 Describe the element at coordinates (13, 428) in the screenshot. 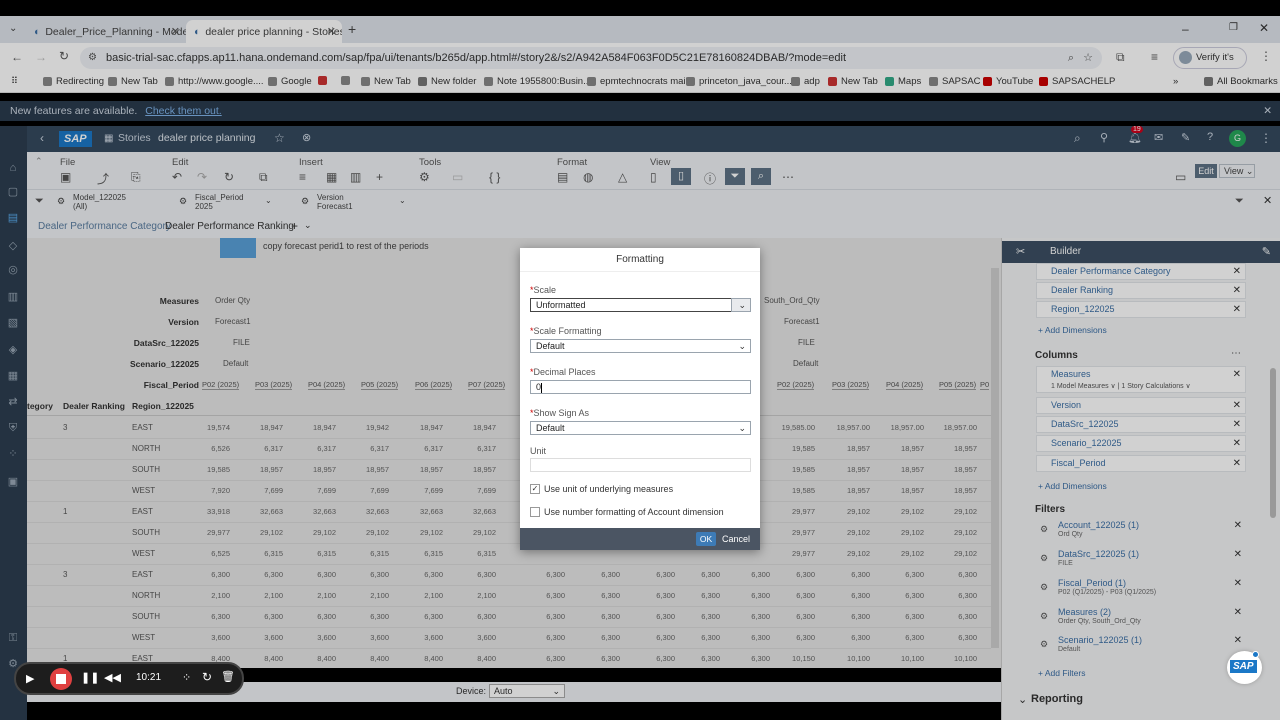

I see `security-icon: ⛨` at that location.